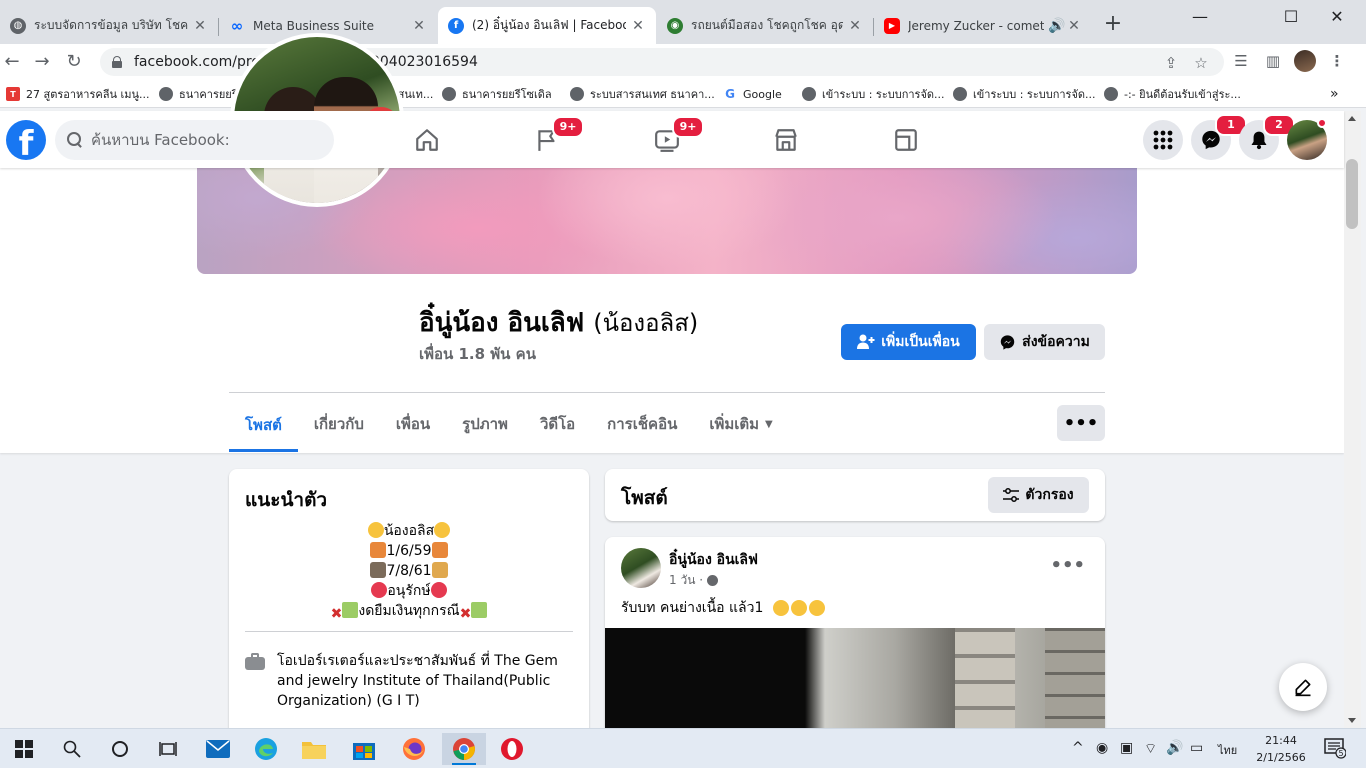 This screenshot has height=768, width=1366. Describe the element at coordinates (1196, 748) in the screenshot. I see `battery-icon: ▭` at that location.